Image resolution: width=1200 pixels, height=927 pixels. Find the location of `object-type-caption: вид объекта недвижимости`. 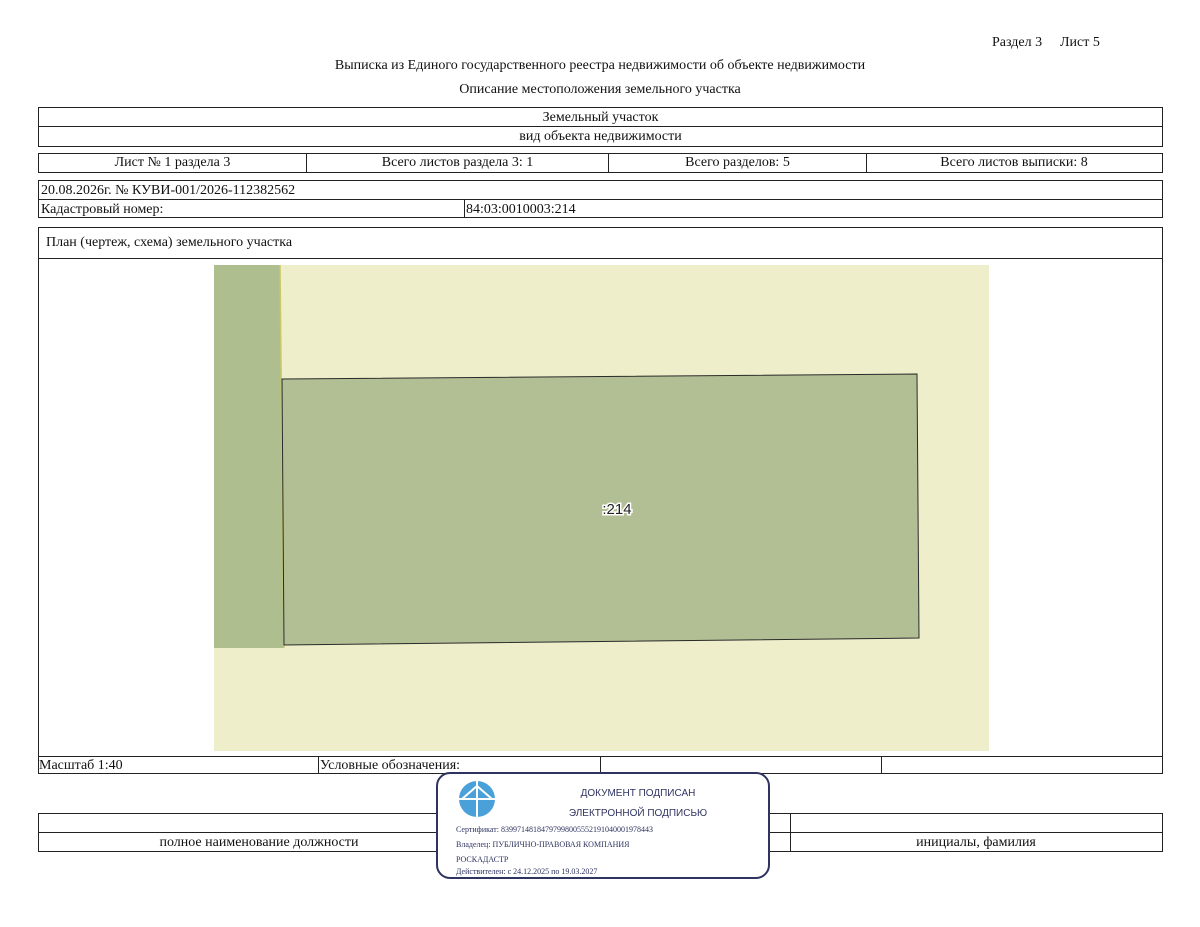

object-type-caption: вид объекта недвижимости is located at coordinates (600, 136).